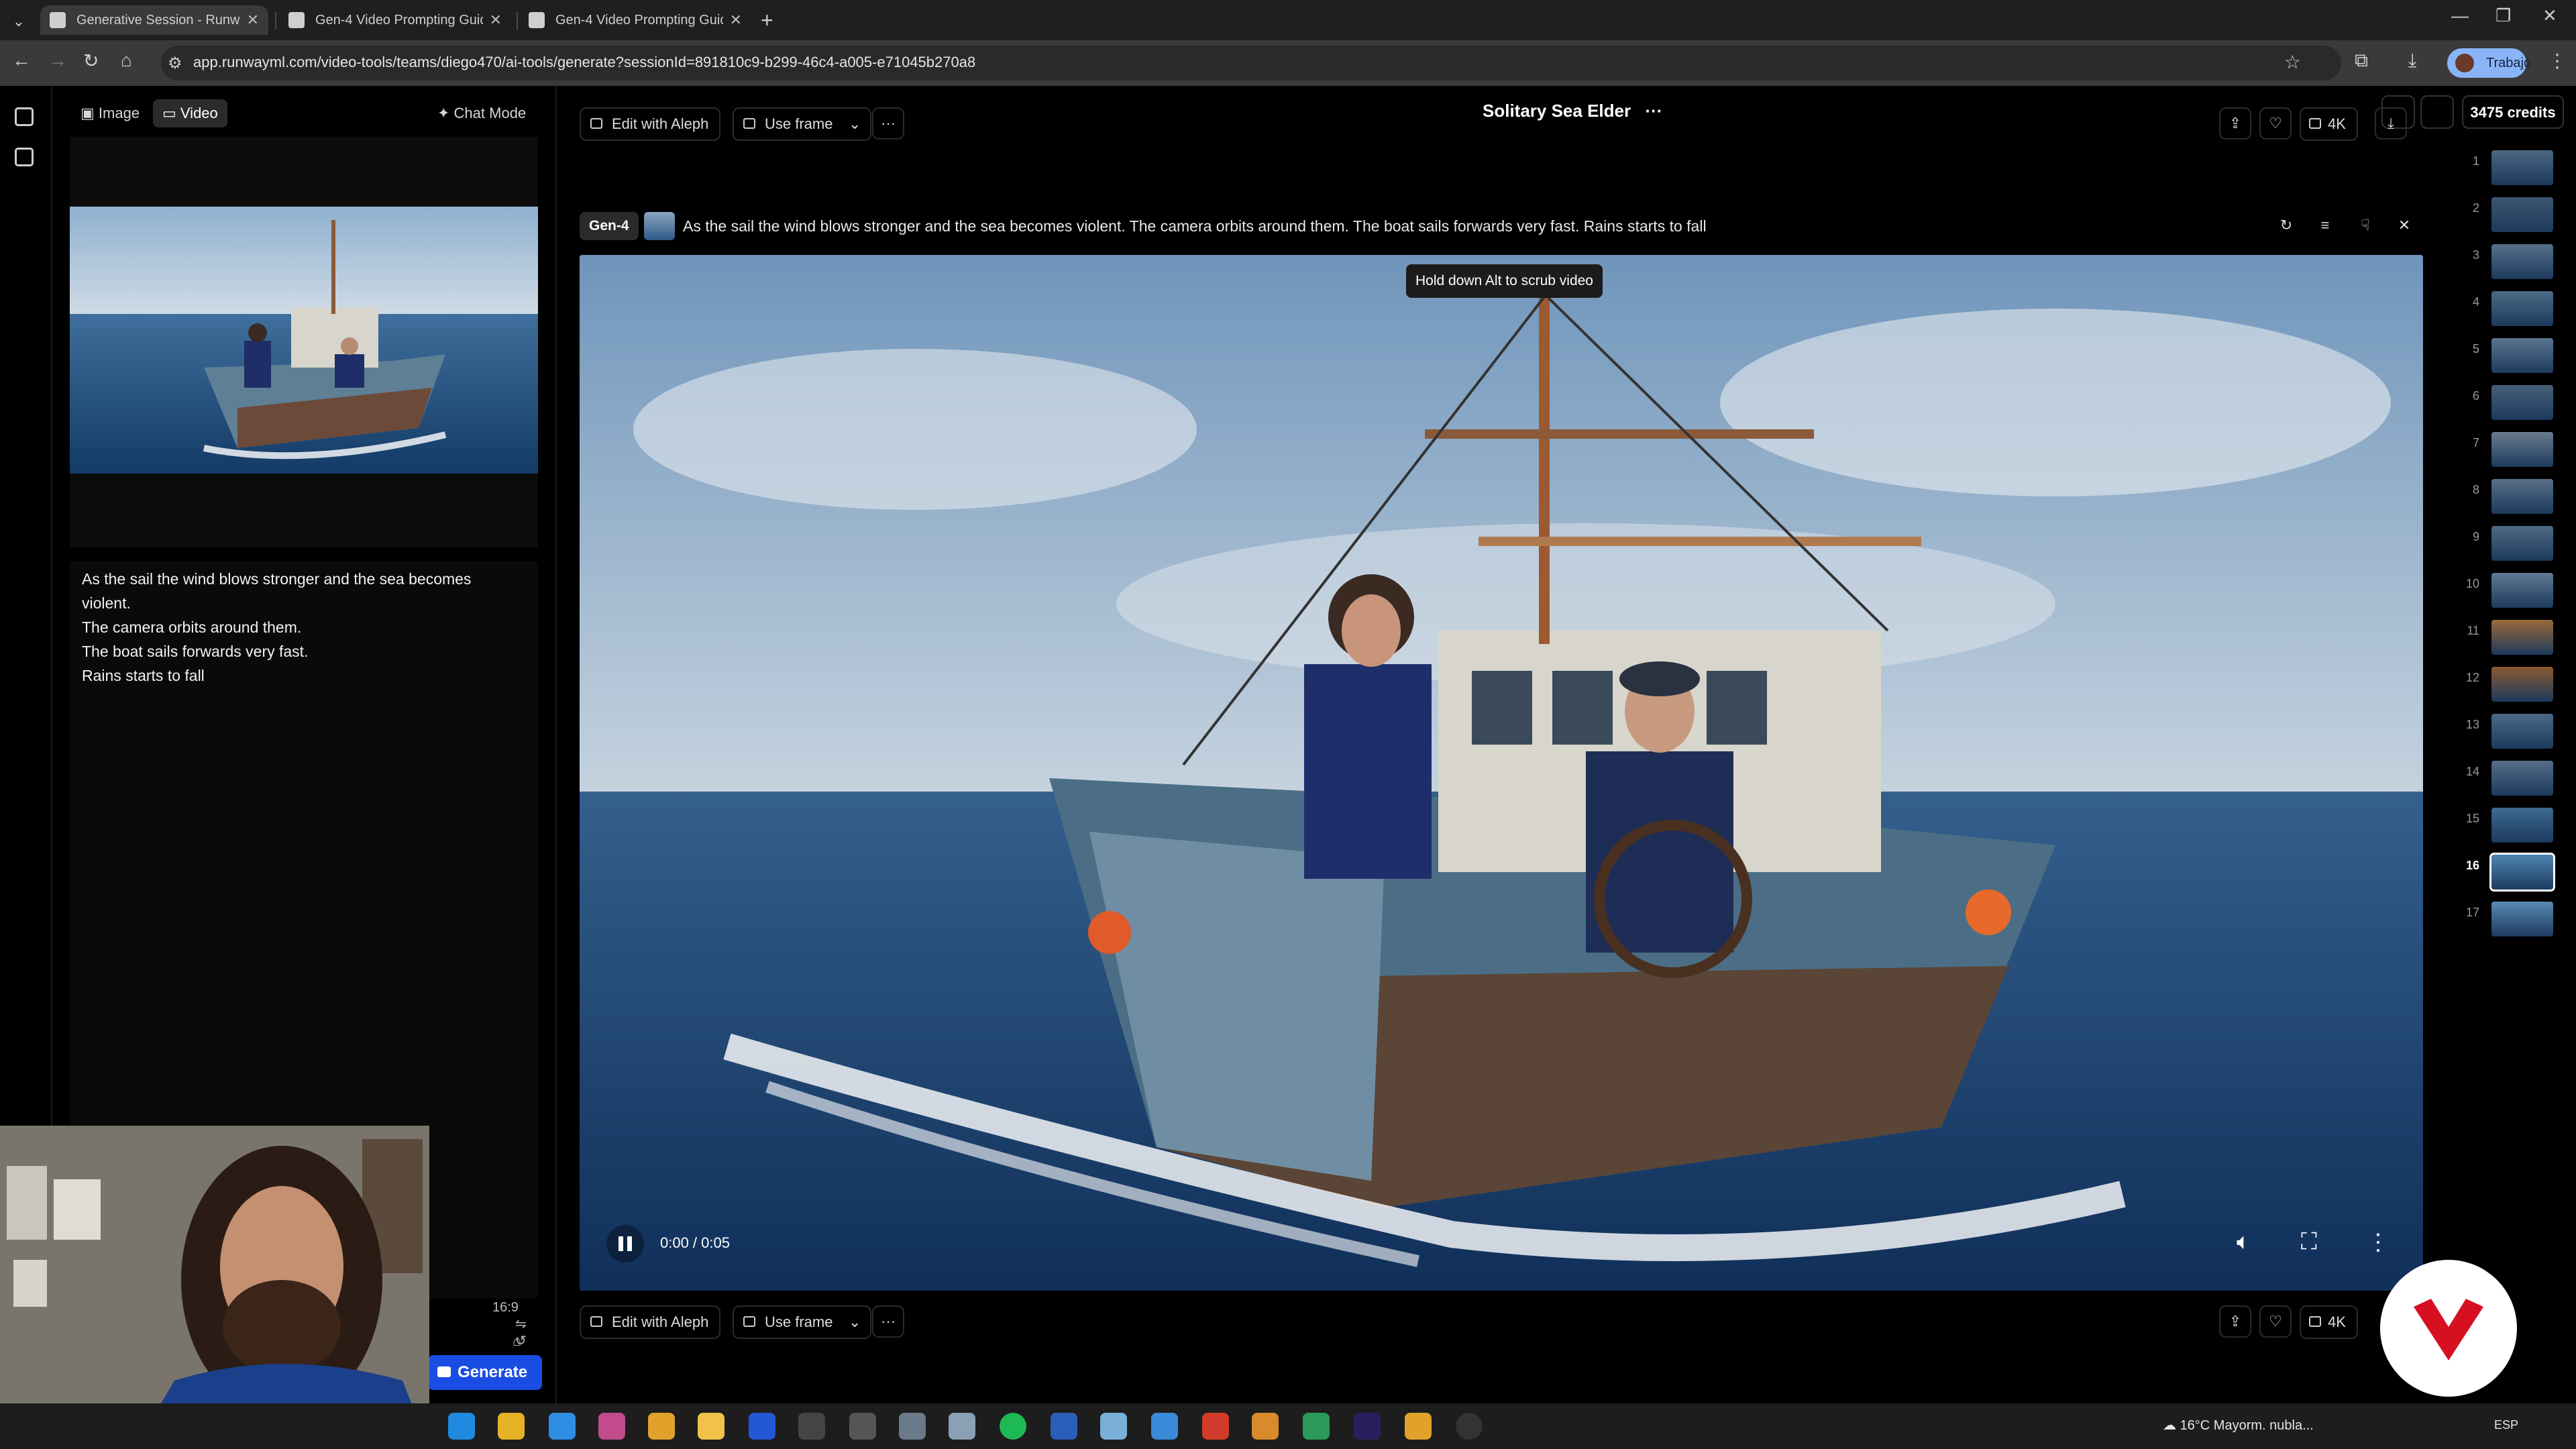  Describe the element at coordinates (1013, 1426) in the screenshot. I see `spotify-icon` at that location.